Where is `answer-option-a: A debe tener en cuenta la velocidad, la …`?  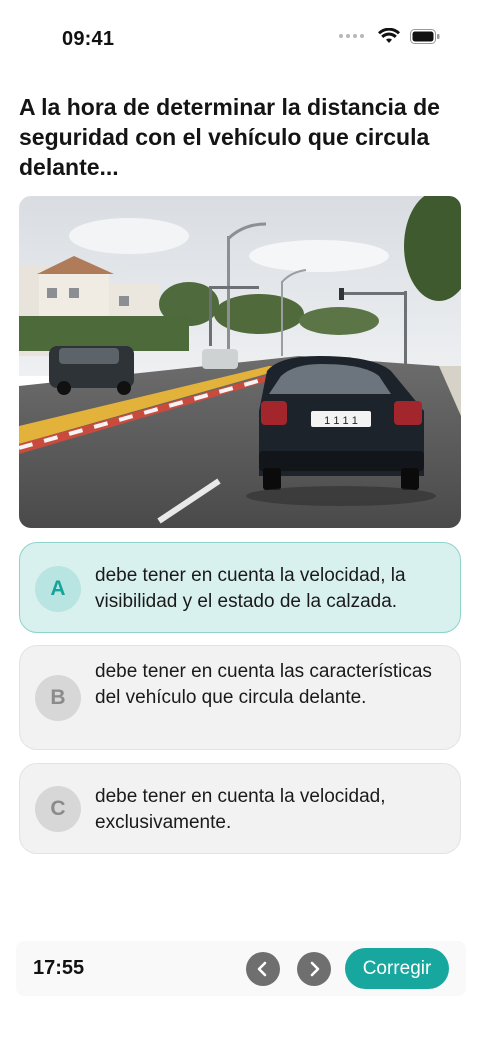 answer-option-a: A debe tener en cuenta la velocidad, la … is located at coordinates (240, 587).